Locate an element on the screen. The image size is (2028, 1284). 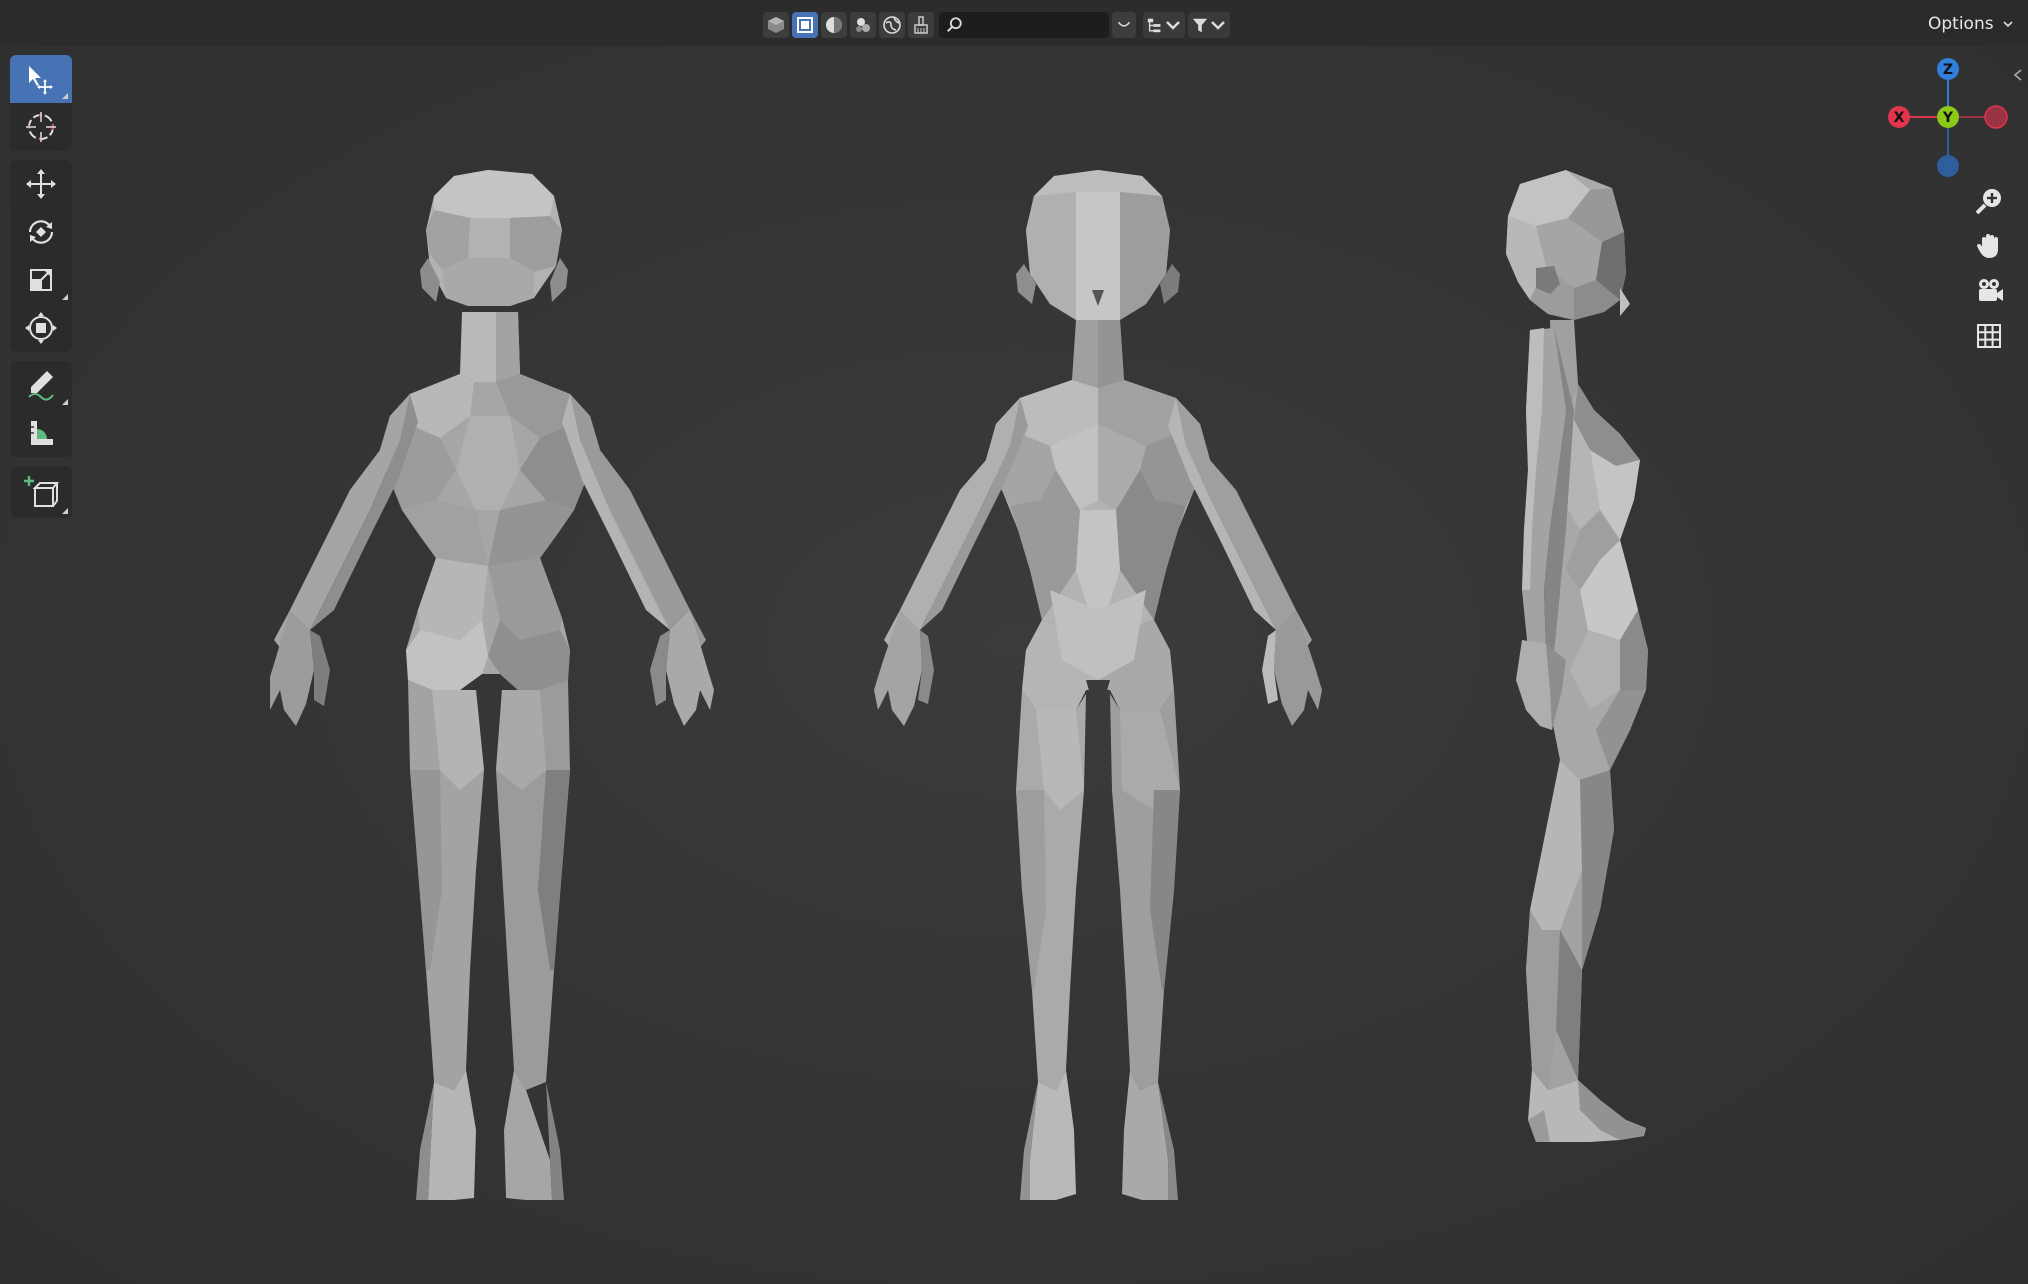
annotate-tool-group is located at coordinates (41, 409).